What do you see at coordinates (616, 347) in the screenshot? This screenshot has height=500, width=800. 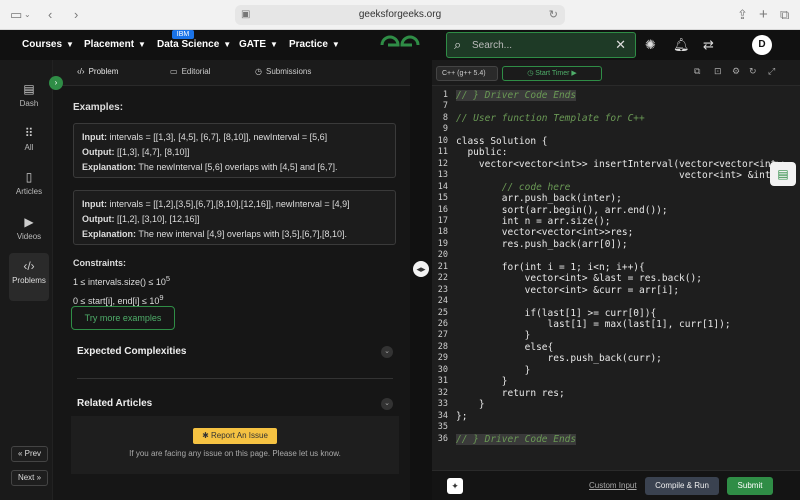 I see `code-line: 28 else{` at bounding box center [616, 347].